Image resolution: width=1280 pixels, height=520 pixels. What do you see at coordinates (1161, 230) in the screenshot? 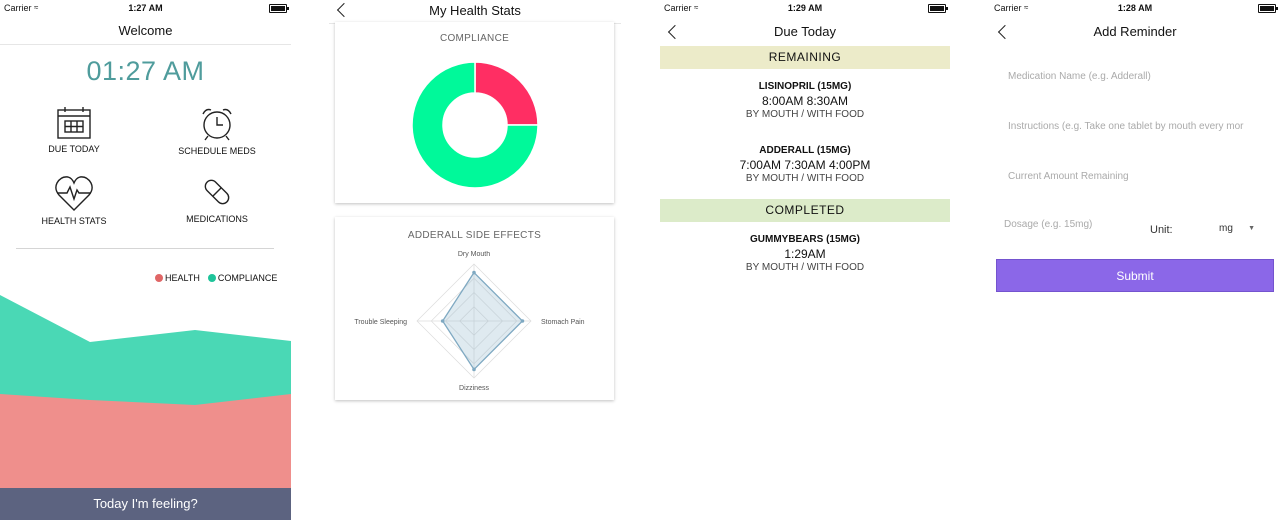
I see `unit-label: Unit:` at bounding box center [1161, 230].